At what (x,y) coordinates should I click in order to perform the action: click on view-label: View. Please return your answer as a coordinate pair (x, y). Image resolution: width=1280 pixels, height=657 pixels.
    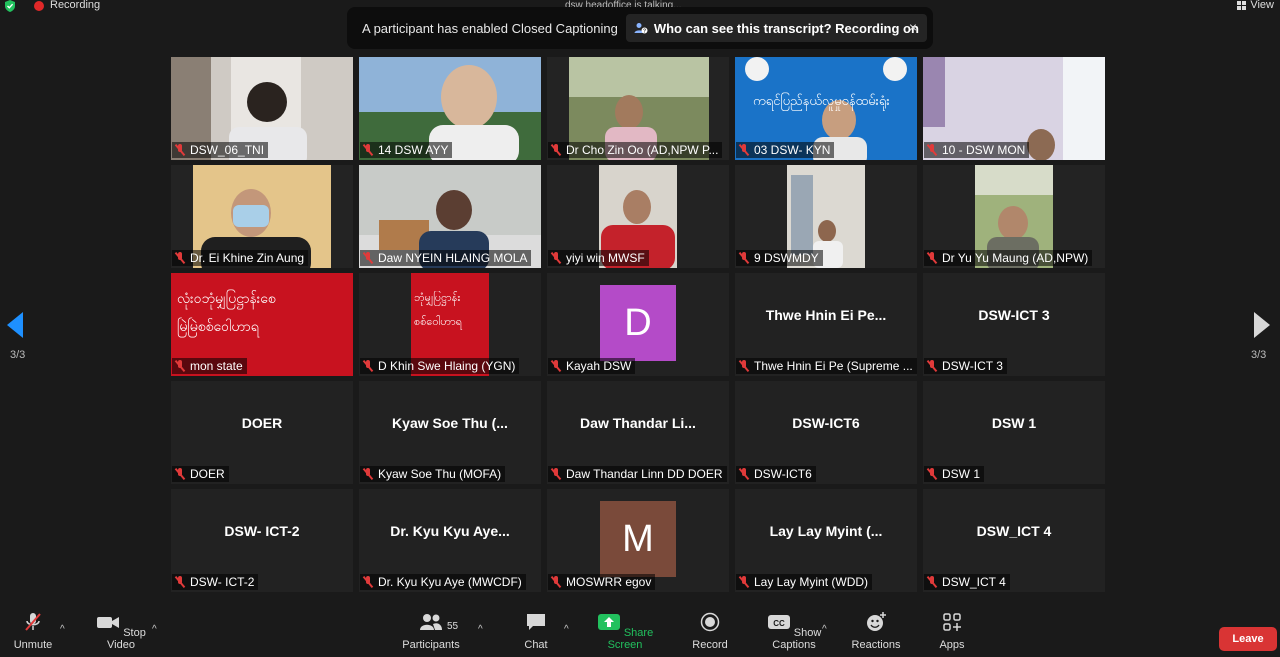
    Looking at the image, I should click on (1262, 5).